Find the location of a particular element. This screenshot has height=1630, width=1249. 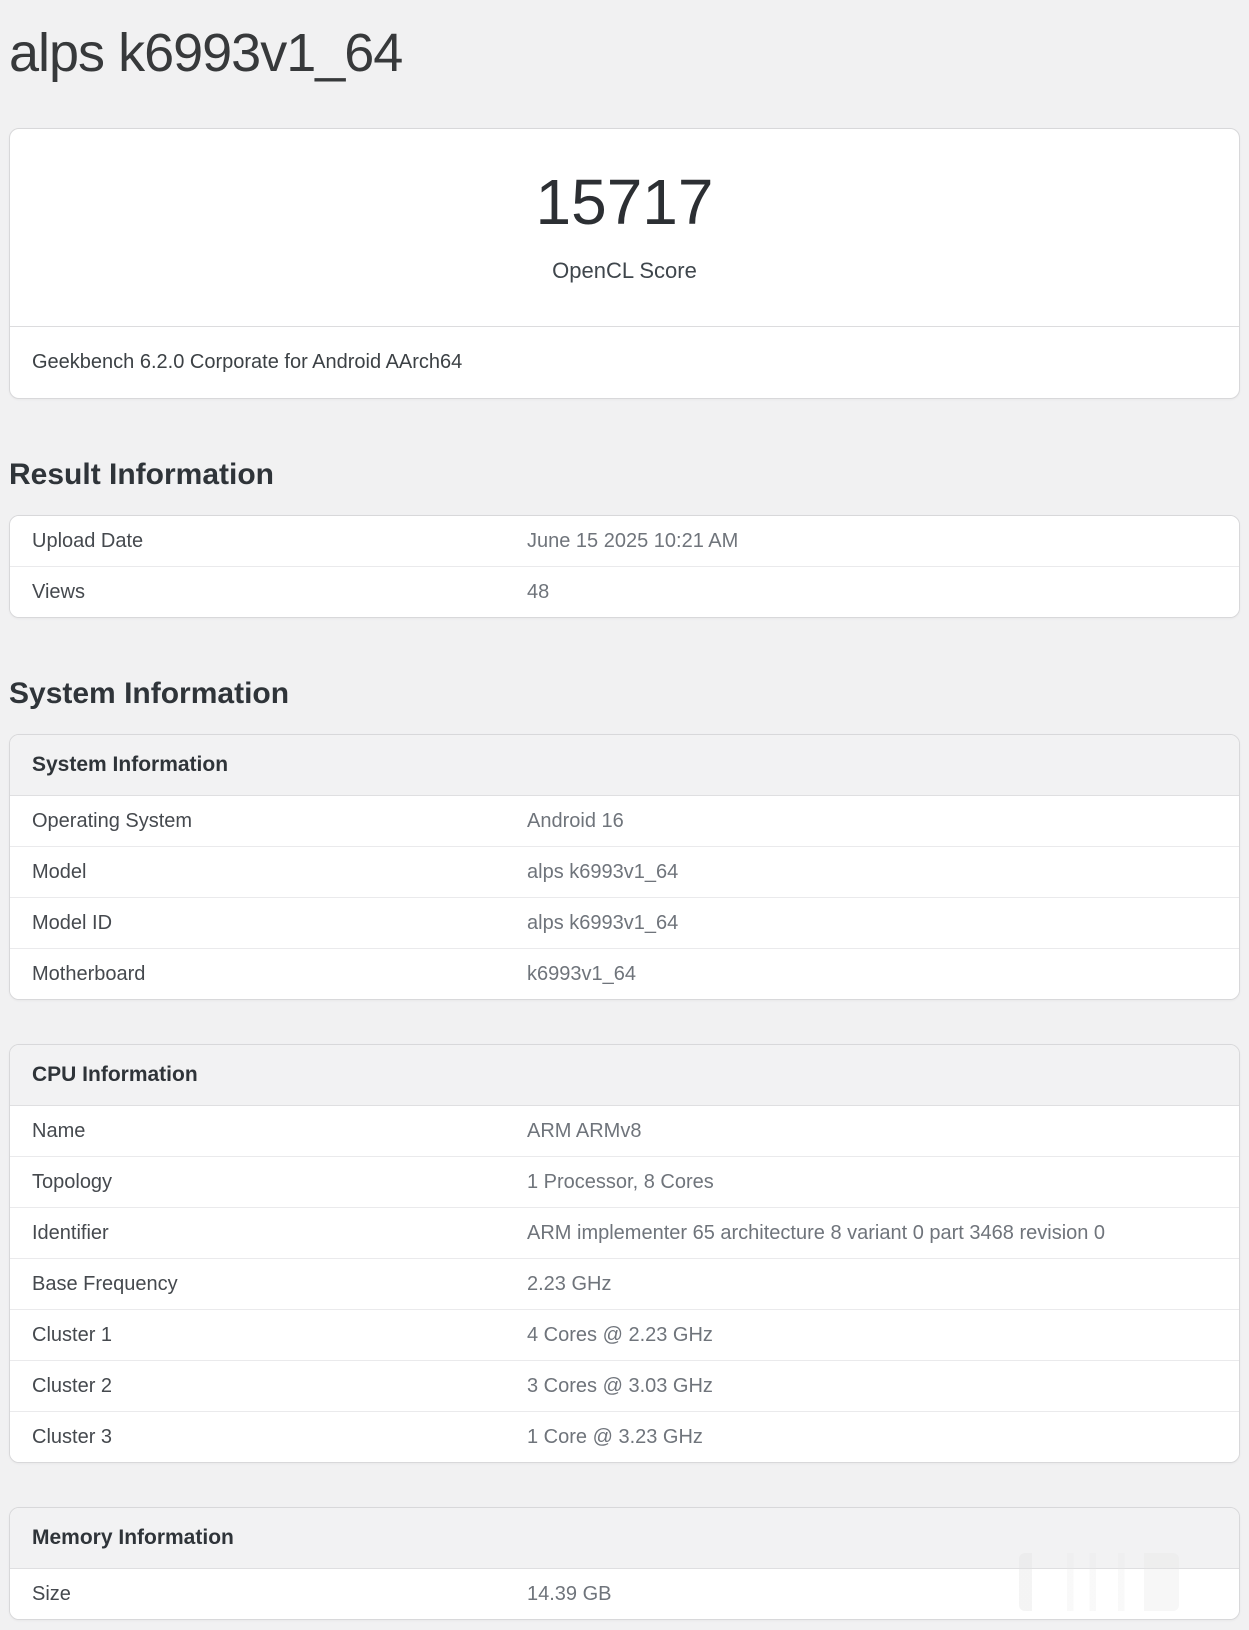

row-label: Motherboard is located at coordinates (89, 974).